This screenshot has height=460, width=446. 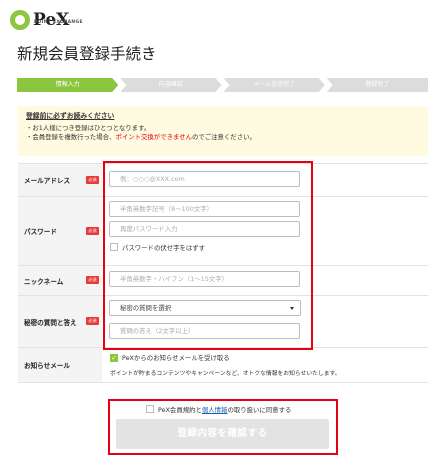 I want to click on notice-title: 登録前に必ずお読みください, so click(x=70, y=116).